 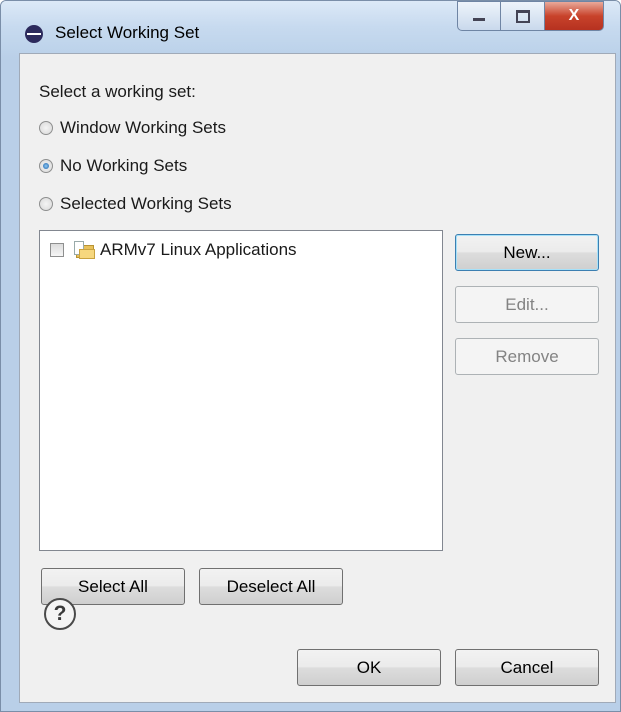 What do you see at coordinates (124, 165) in the screenshot?
I see `radio-label: No Working Sets` at bounding box center [124, 165].